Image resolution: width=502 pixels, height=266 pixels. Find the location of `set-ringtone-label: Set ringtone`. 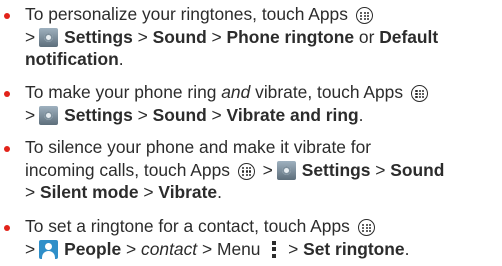

set-ringtone-label: Set ringtone is located at coordinates (354, 248).